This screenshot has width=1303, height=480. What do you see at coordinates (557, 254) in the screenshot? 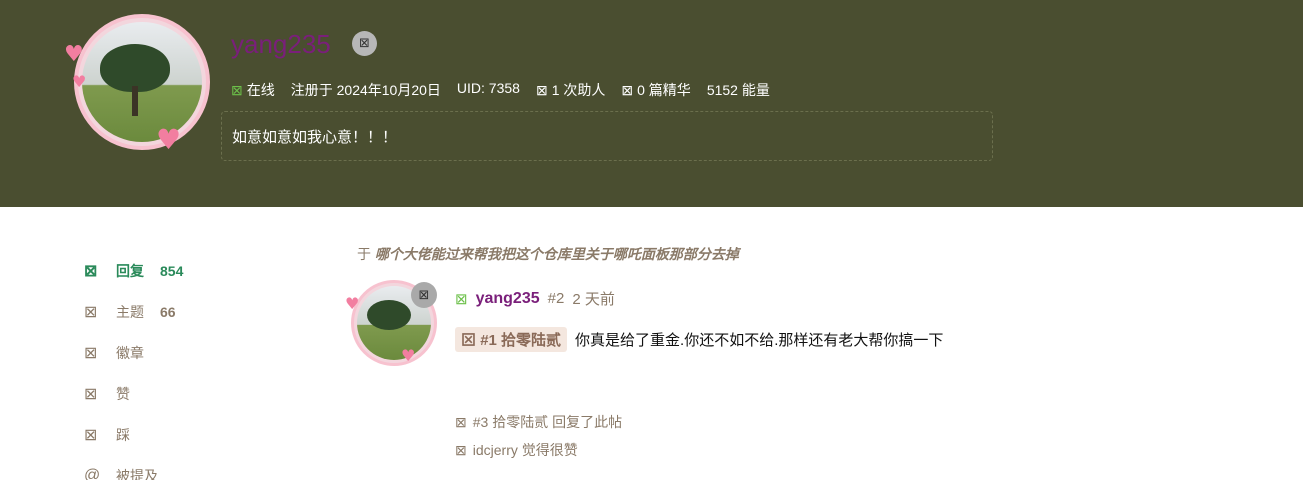
I see `thread-title-link: 哪个大佬能过来帮我把这个仓库里关于哪吒面板那部分去掉` at bounding box center [557, 254].